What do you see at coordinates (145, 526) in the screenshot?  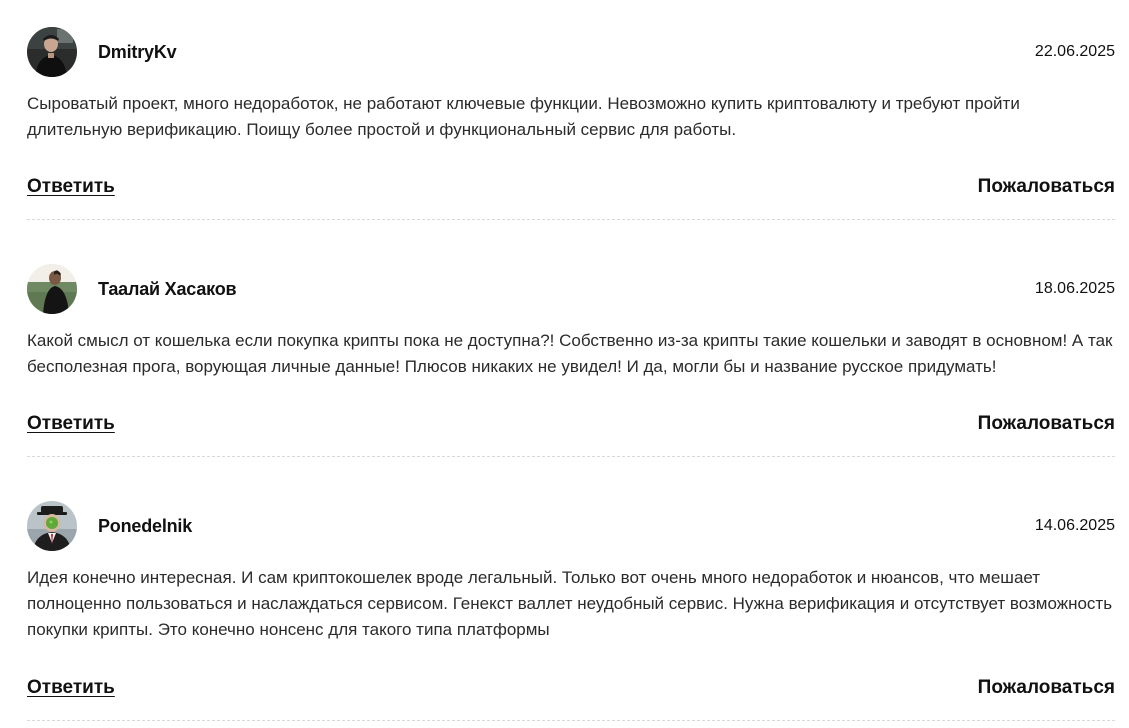 I see `author-name: Ponedelnik` at bounding box center [145, 526].